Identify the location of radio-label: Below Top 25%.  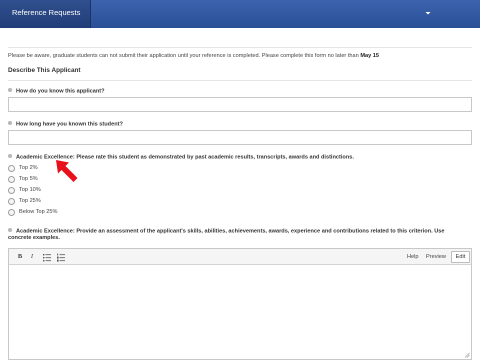
(38, 211).